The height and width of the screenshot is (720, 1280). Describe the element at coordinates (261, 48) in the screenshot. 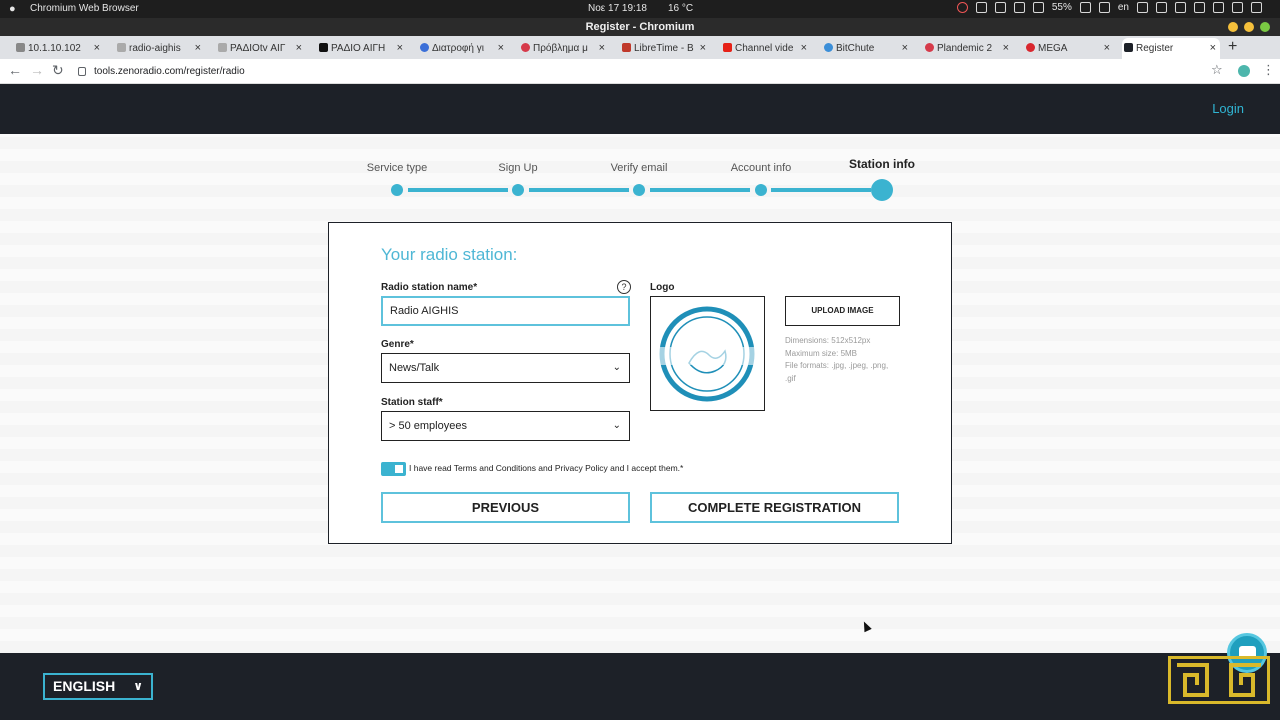

I see `tab-radio-tv: ΡΑΔΙΟtv ΑΙΓ ×` at that location.